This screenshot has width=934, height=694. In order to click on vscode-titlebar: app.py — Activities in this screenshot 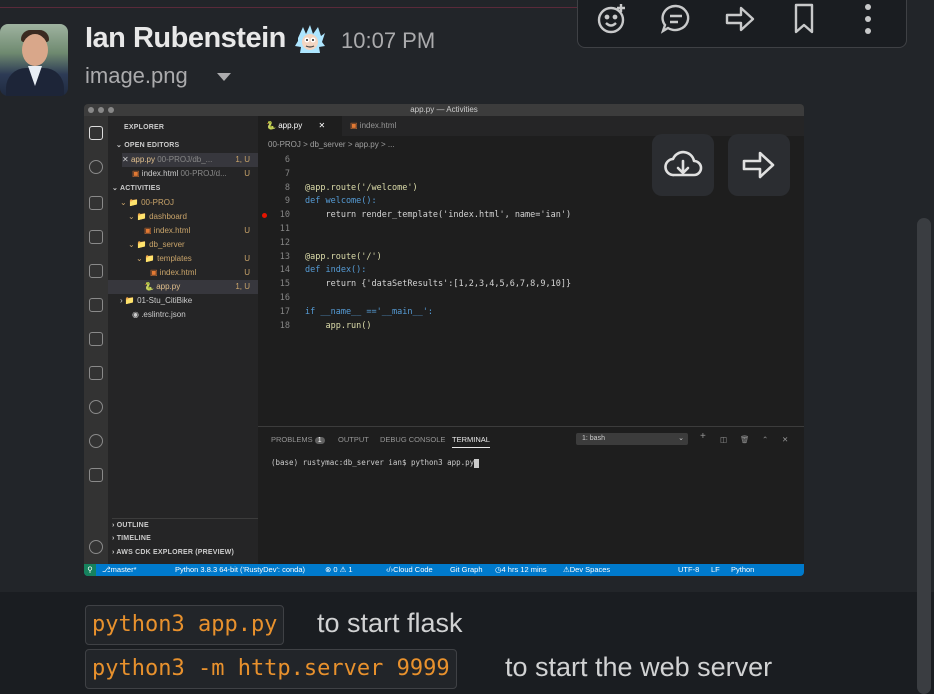, I will do `click(444, 110)`.